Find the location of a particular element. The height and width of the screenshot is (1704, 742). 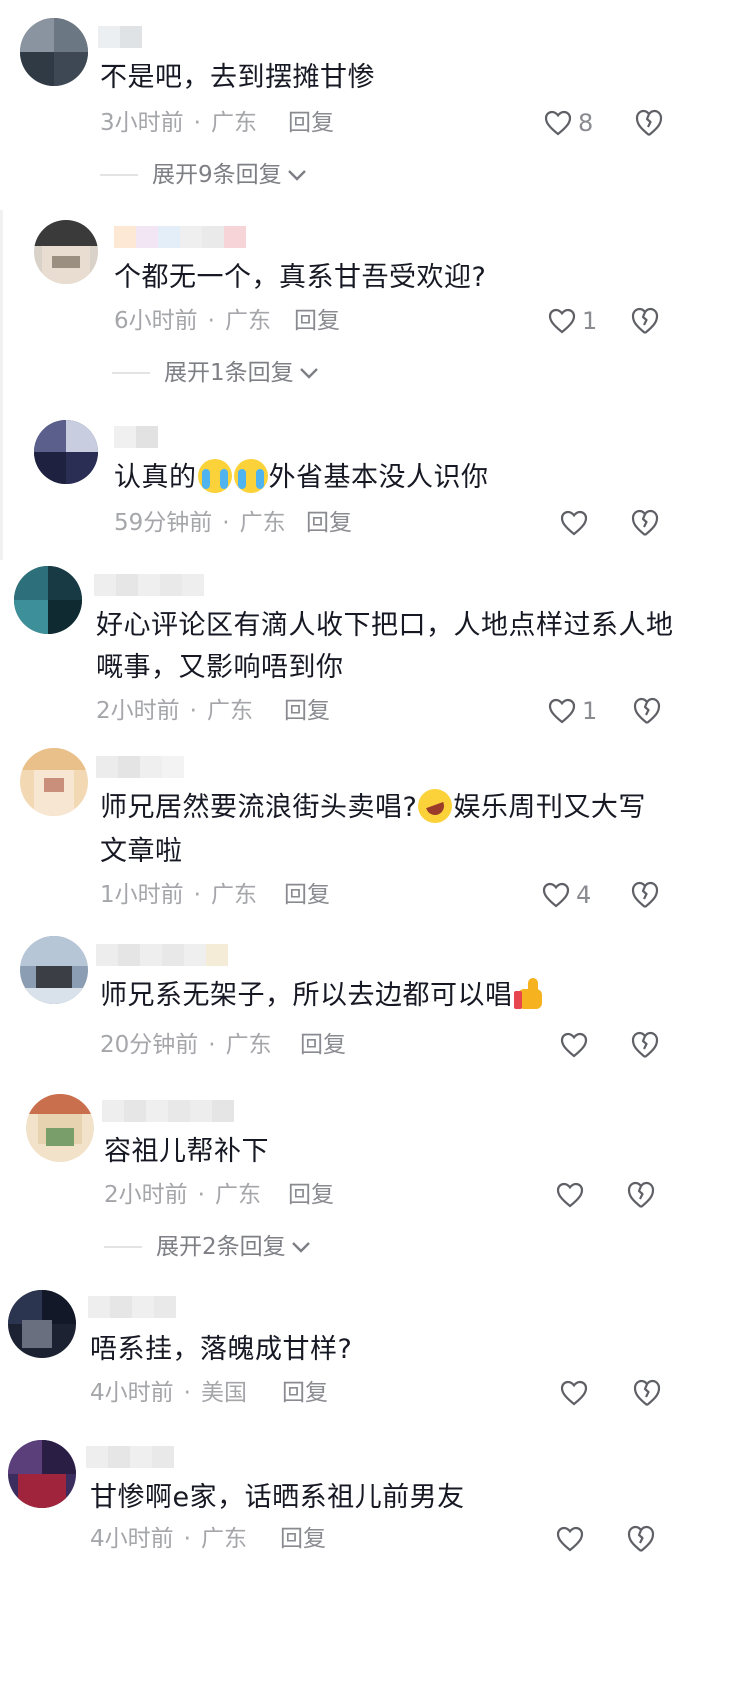

divider is located at coordinates (131, 373).